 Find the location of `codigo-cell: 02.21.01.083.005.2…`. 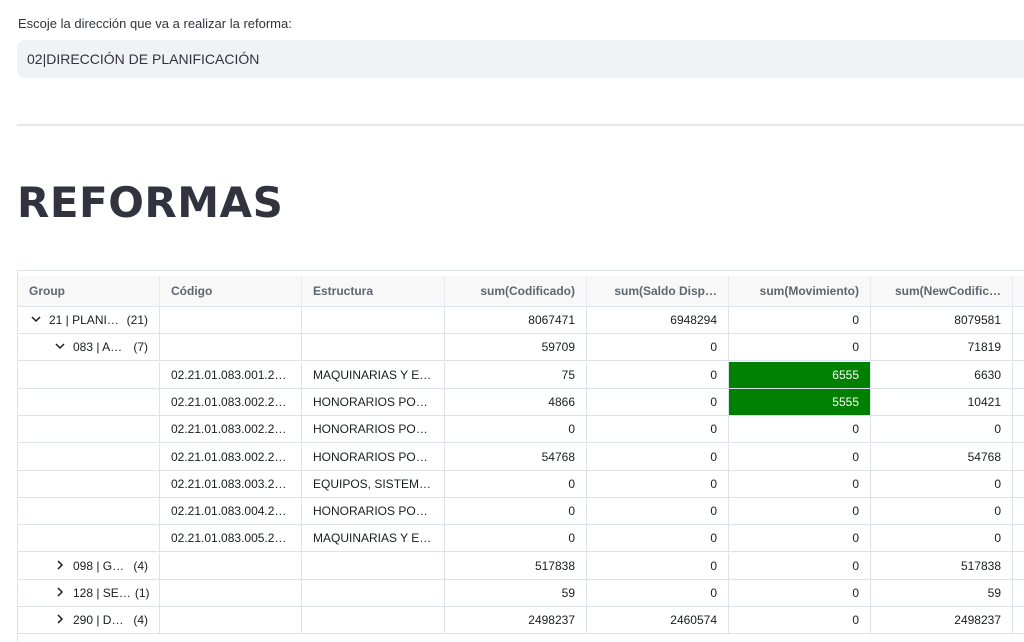

codigo-cell: 02.21.01.083.005.2… is located at coordinates (231, 538).